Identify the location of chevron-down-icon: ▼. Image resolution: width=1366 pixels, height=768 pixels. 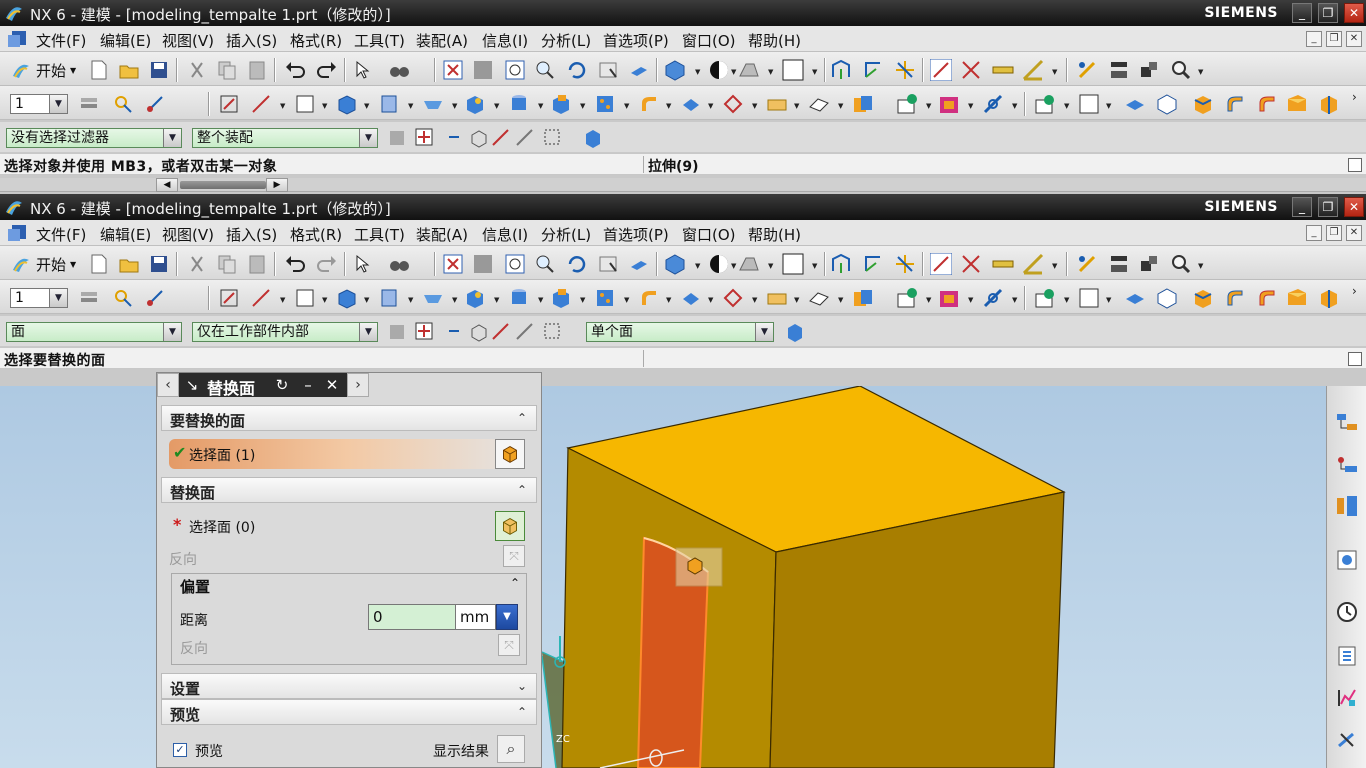
(507, 617).